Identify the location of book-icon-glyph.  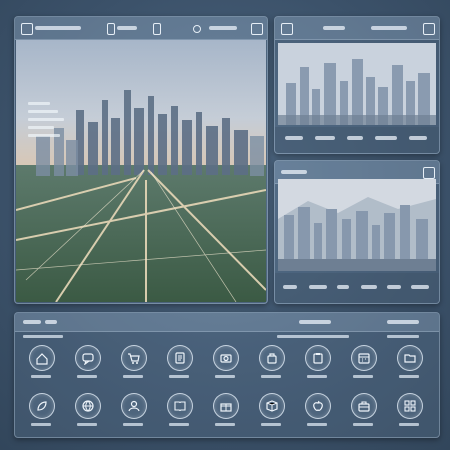
(180, 406).